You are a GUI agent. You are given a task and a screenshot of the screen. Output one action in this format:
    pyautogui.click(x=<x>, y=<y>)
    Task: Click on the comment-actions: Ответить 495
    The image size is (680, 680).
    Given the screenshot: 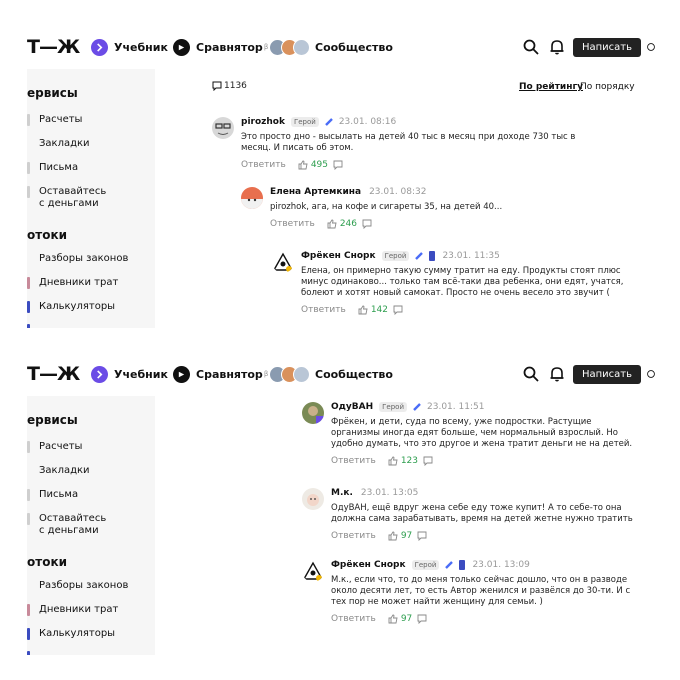 What is the action you would take?
    pyautogui.click(x=416, y=165)
    